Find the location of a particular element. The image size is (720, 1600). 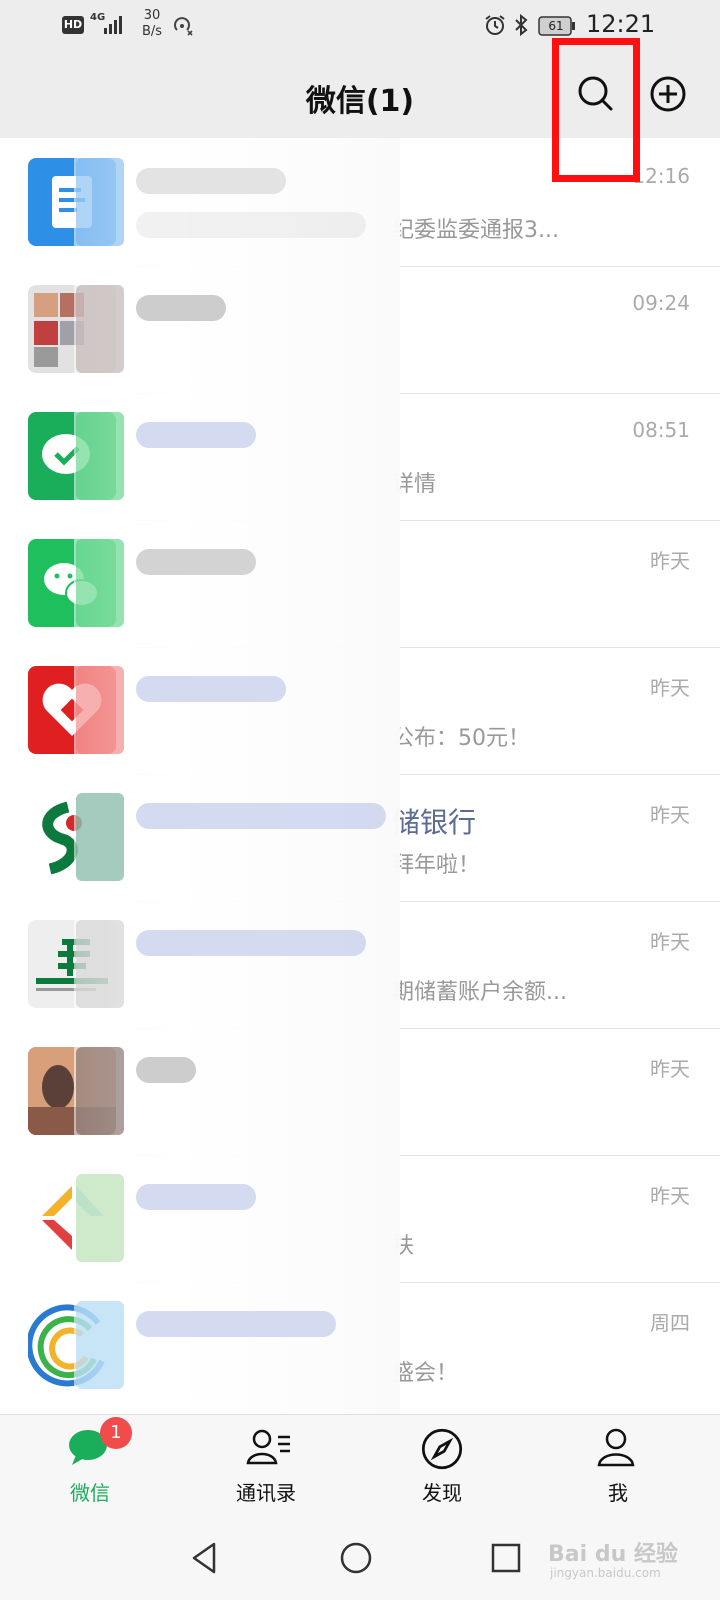

chat-time: 08:51 is located at coordinates (661, 430).